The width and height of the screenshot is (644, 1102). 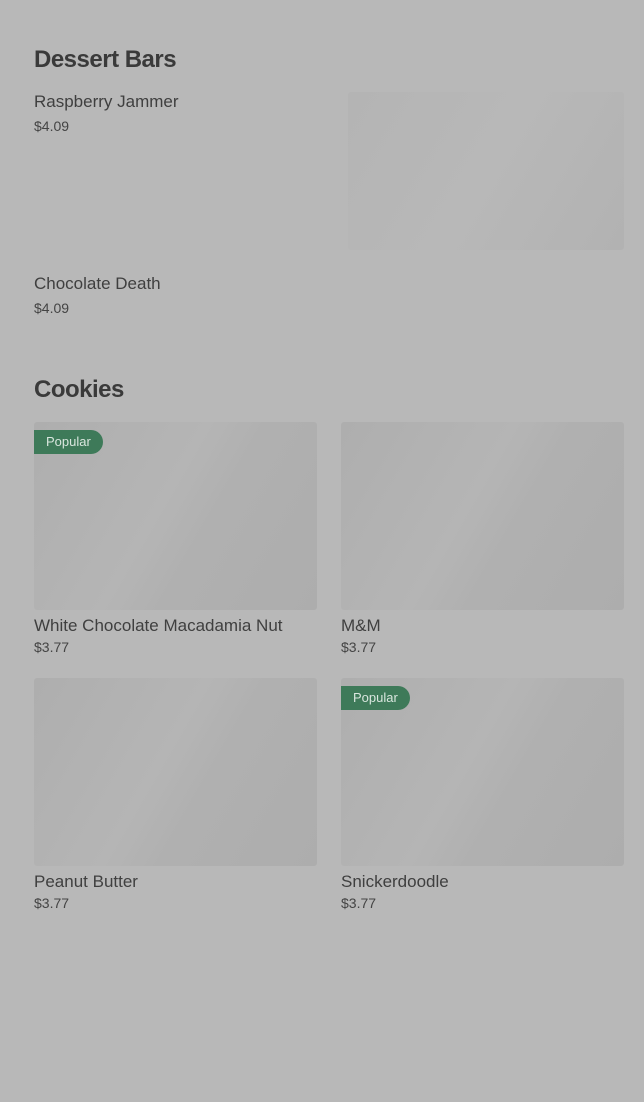 What do you see at coordinates (86, 881) in the screenshot?
I see `item-name: Peanut Butter` at bounding box center [86, 881].